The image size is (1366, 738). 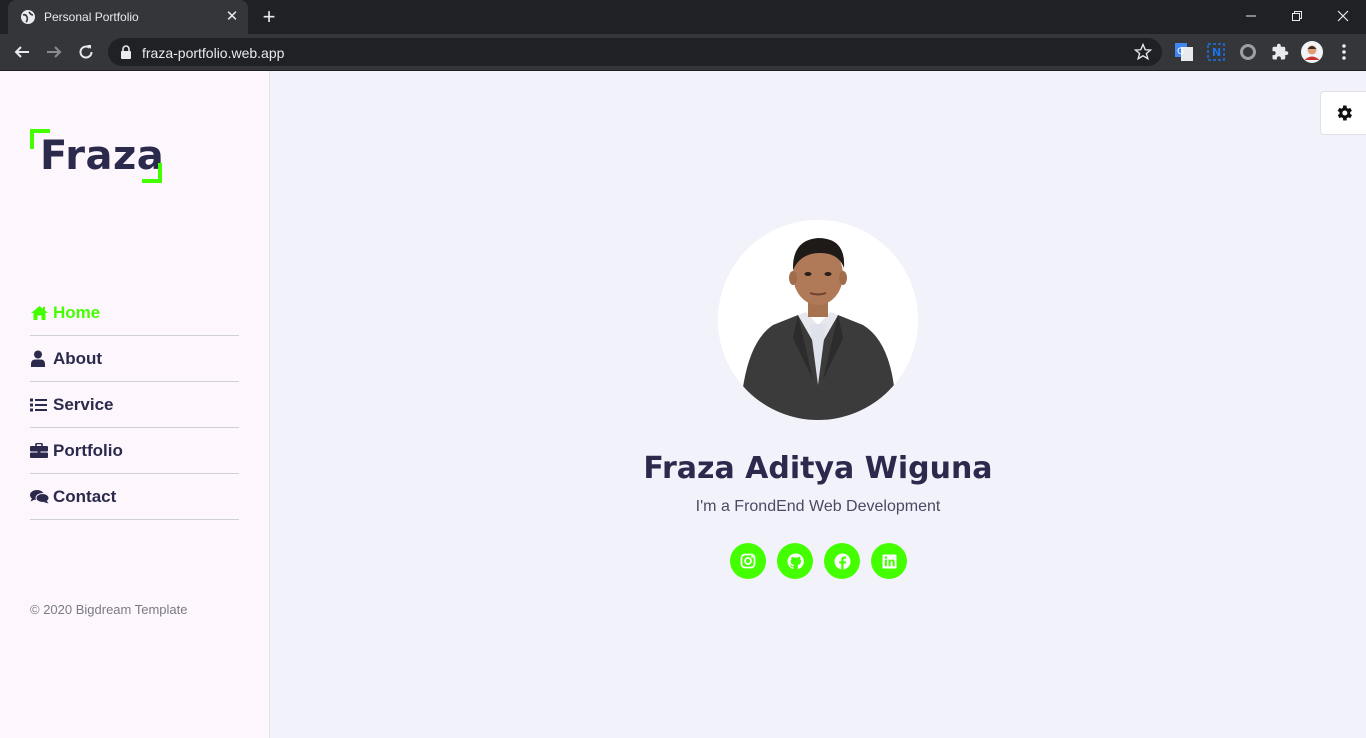 I want to click on instagram-icon, so click(x=748, y=561).